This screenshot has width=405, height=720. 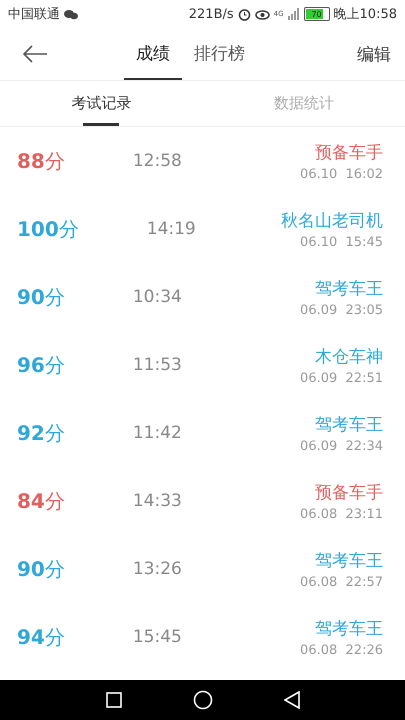 I want to click on battery-icon: 70, so click(x=317, y=14).